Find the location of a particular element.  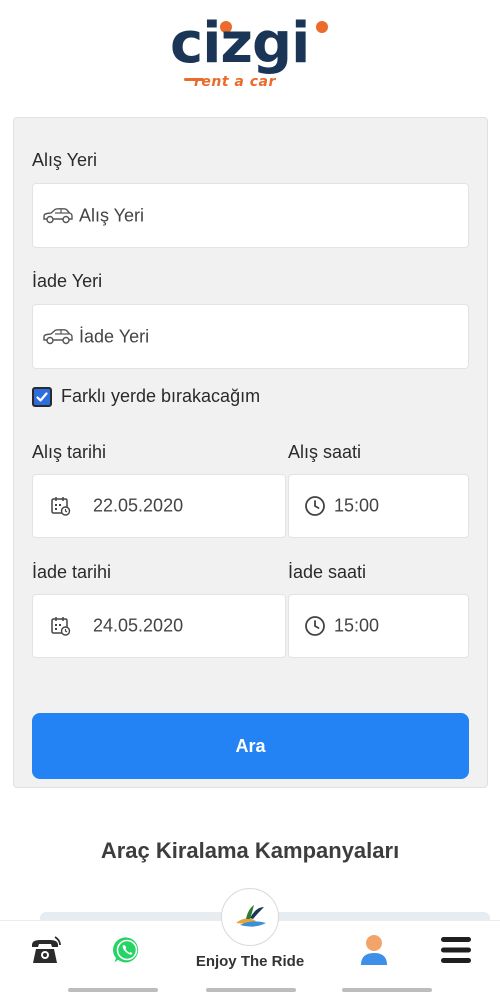

pickup-location-label: Alış Yeri is located at coordinates (65, 160).